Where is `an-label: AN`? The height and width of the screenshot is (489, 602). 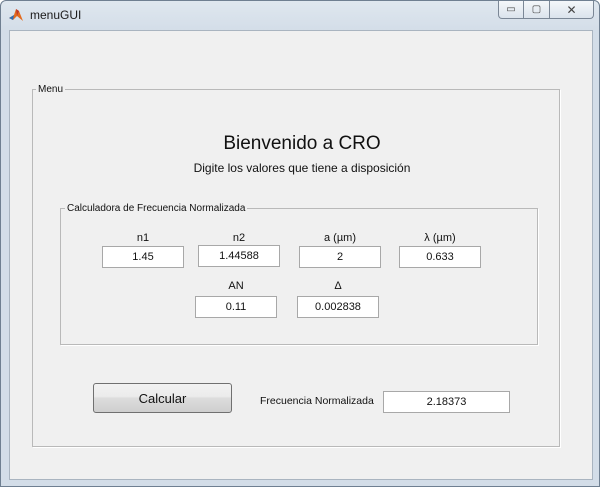
an-label: AN is located at coordinates (236, 286).